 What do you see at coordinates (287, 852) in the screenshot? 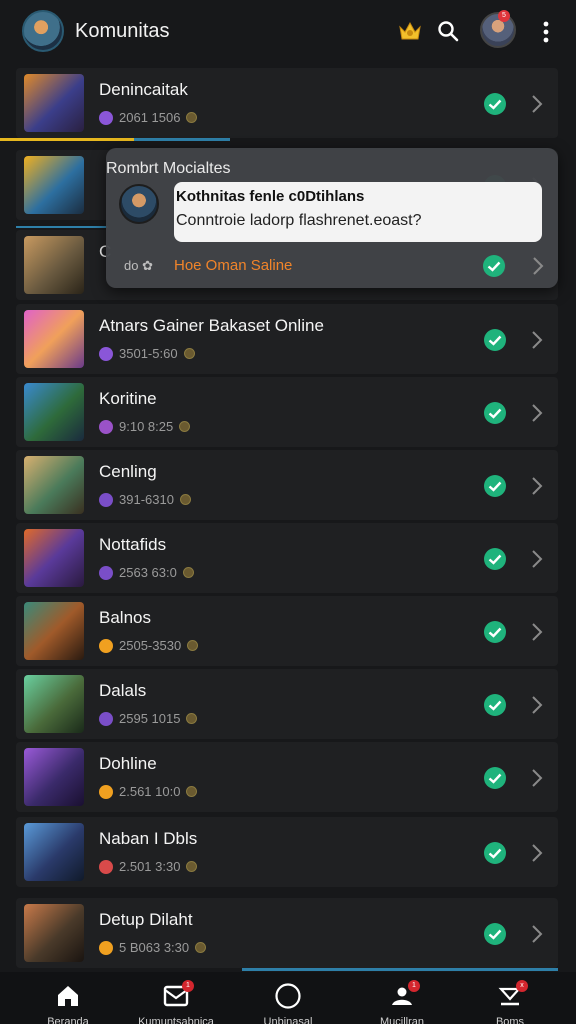
I see `list-item: Naban I Dbls 2.501 3:30` at bounding box center [287, 852].